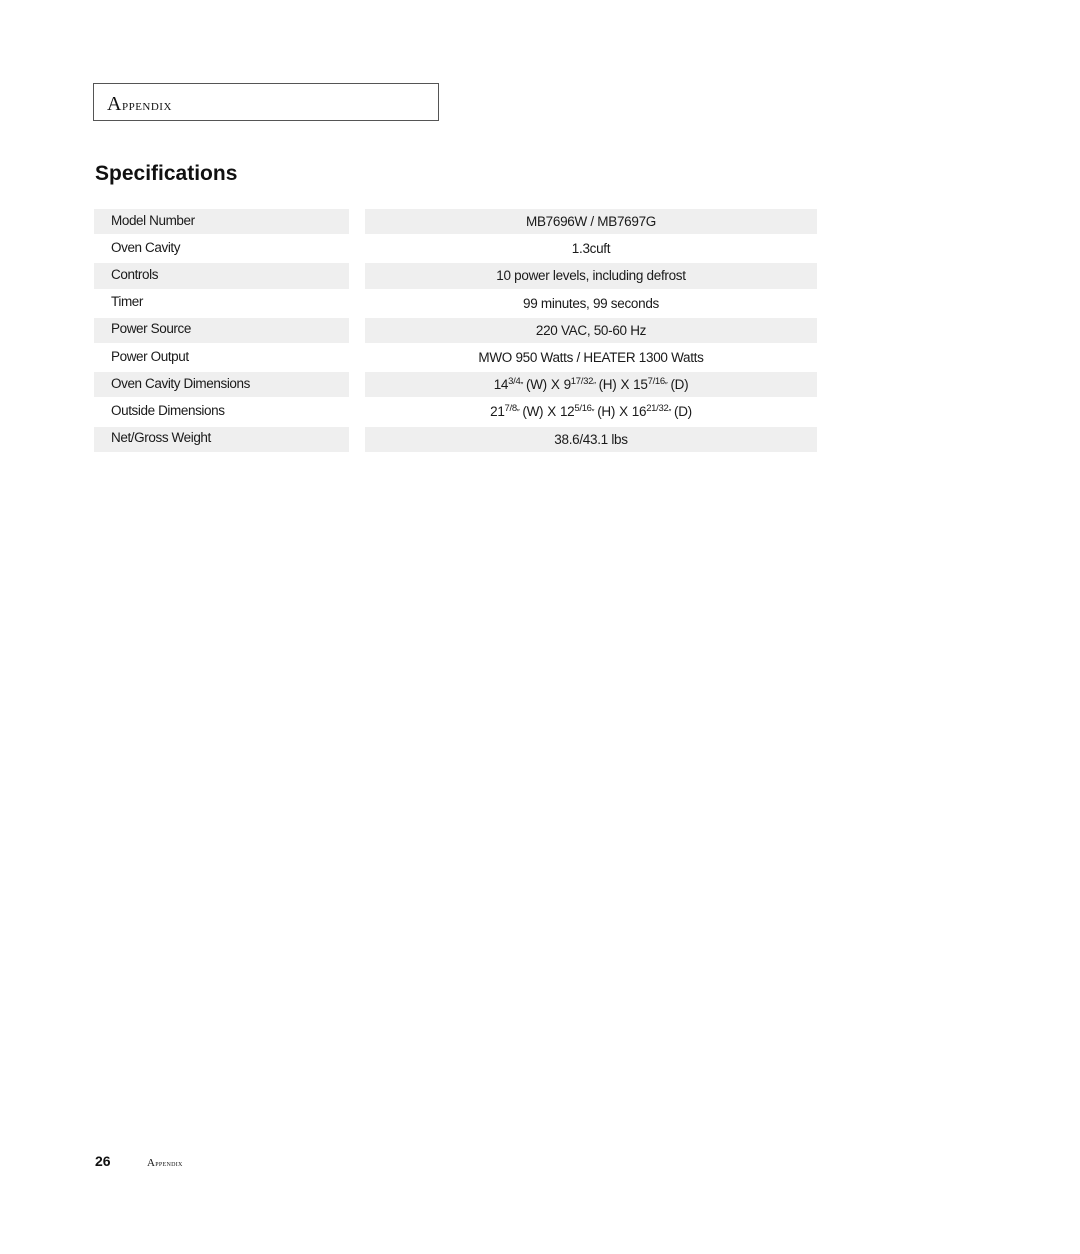 This screenshot has width=1080, height=1254. Describe the element at coordinates (455, 249) in the screenshot. I see `spec-row: Oven Cavity 1.3cuft` at that location.